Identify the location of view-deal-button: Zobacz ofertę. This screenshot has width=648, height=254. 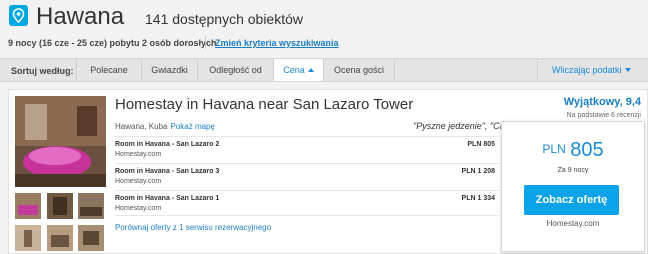
(571, 200).